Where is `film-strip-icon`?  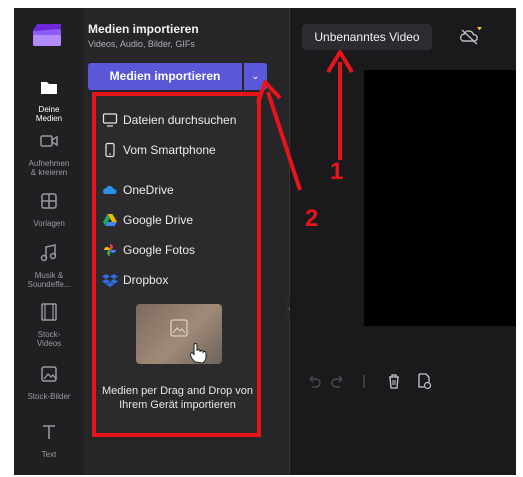 film-strip-icon is located at coordinates (49, 312).